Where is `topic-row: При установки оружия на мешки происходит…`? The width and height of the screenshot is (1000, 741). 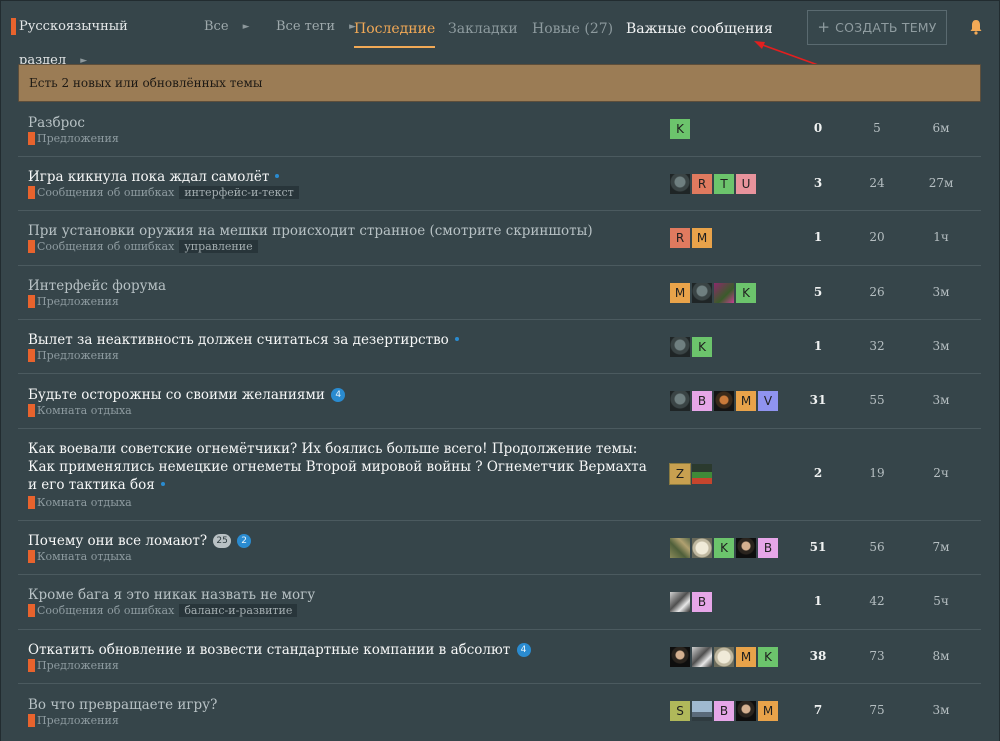
topic-row: При установки оружия на мешки происходит… is located at coordinates (499, 238).